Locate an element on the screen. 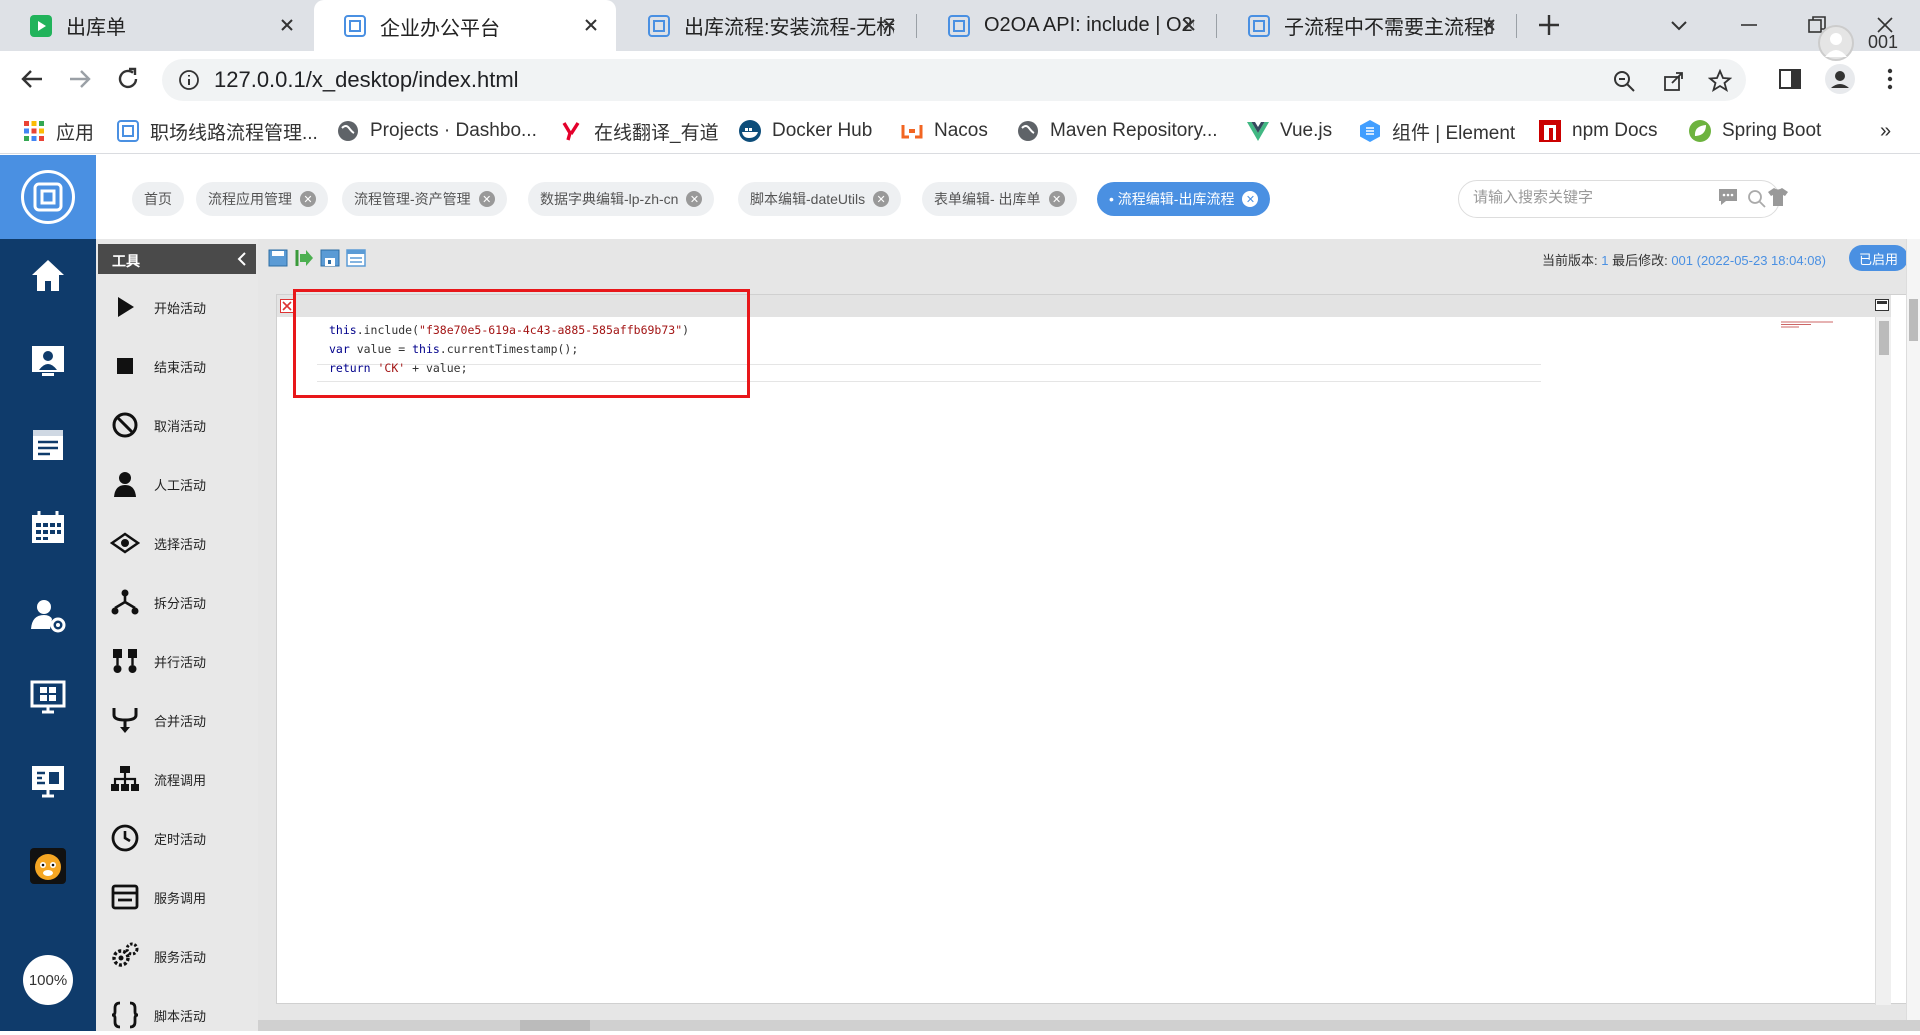 The height and width of the screenshot is (1035, 1920). zoom-icon is located at coordinates (1624, 81).